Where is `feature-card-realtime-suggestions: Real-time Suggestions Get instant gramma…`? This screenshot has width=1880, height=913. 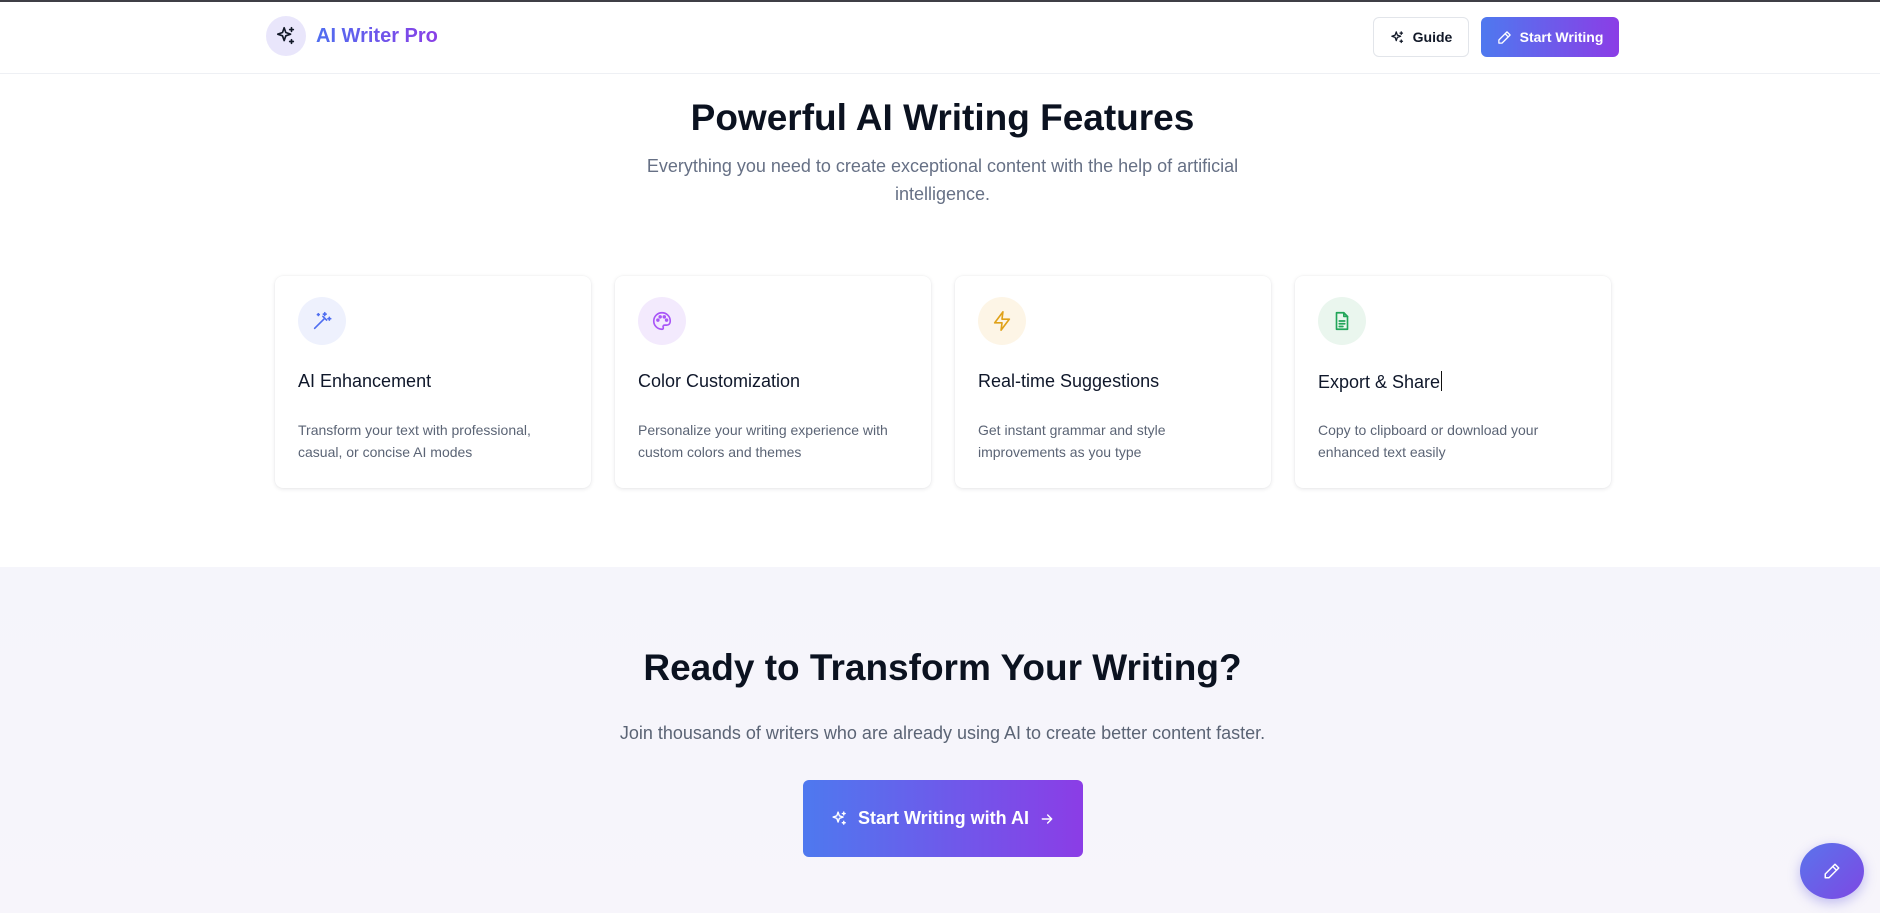 feature-card-realtime-suggestions: Real-time Suggestions Get instant gramma… is located at coordinates (1113, 382).